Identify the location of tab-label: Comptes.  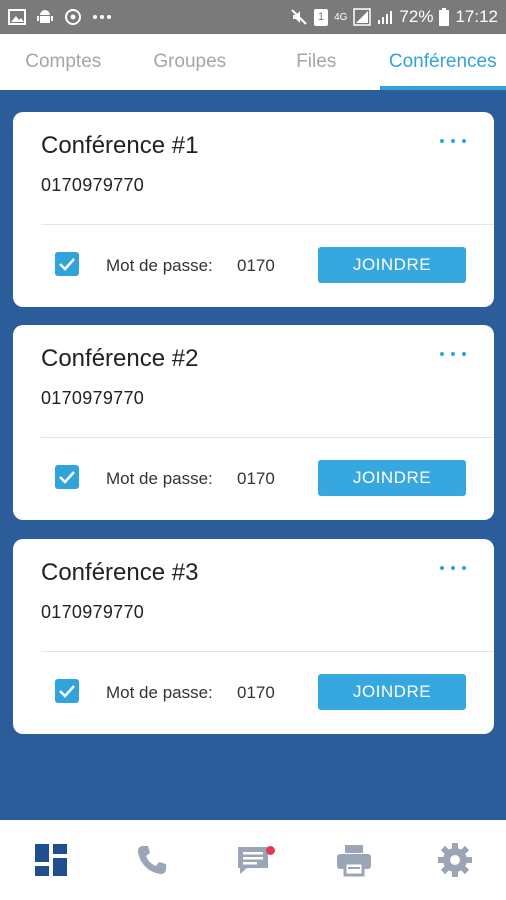
(63, 61).